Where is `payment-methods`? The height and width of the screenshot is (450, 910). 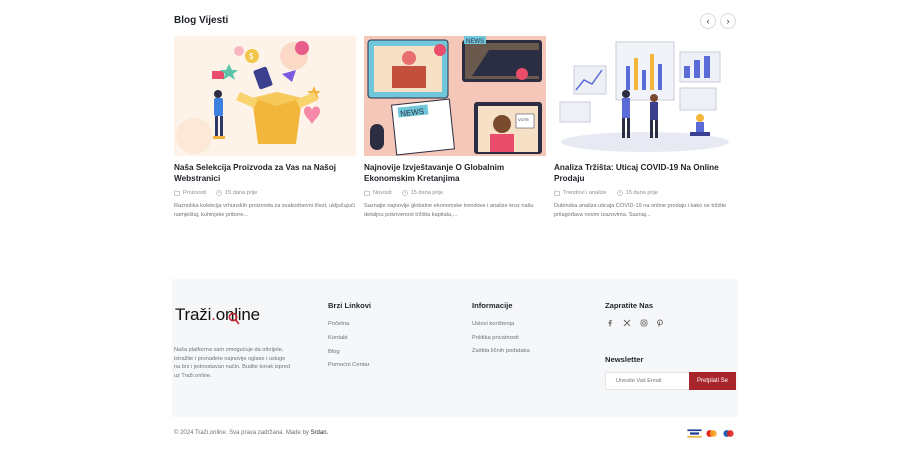
payment-methods is located at coordinates (711, 433).